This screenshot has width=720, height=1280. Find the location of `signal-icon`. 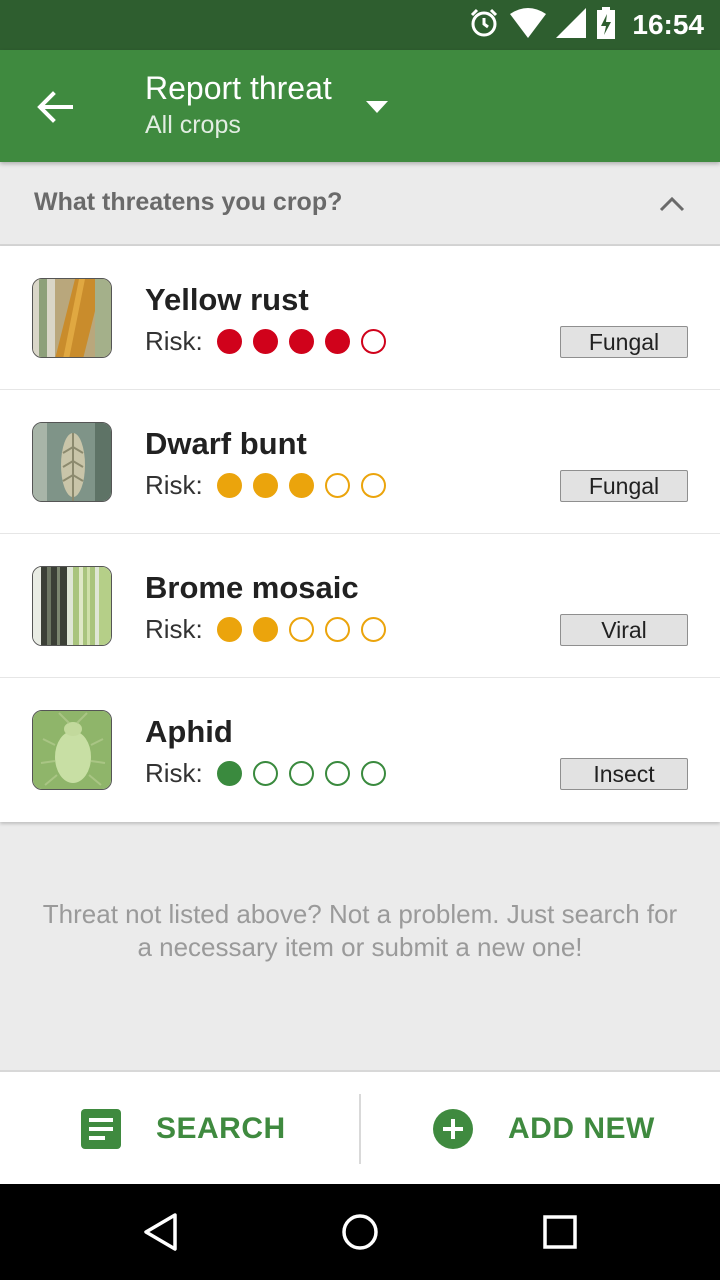

signal-icon is located at coordinates (571, 25).